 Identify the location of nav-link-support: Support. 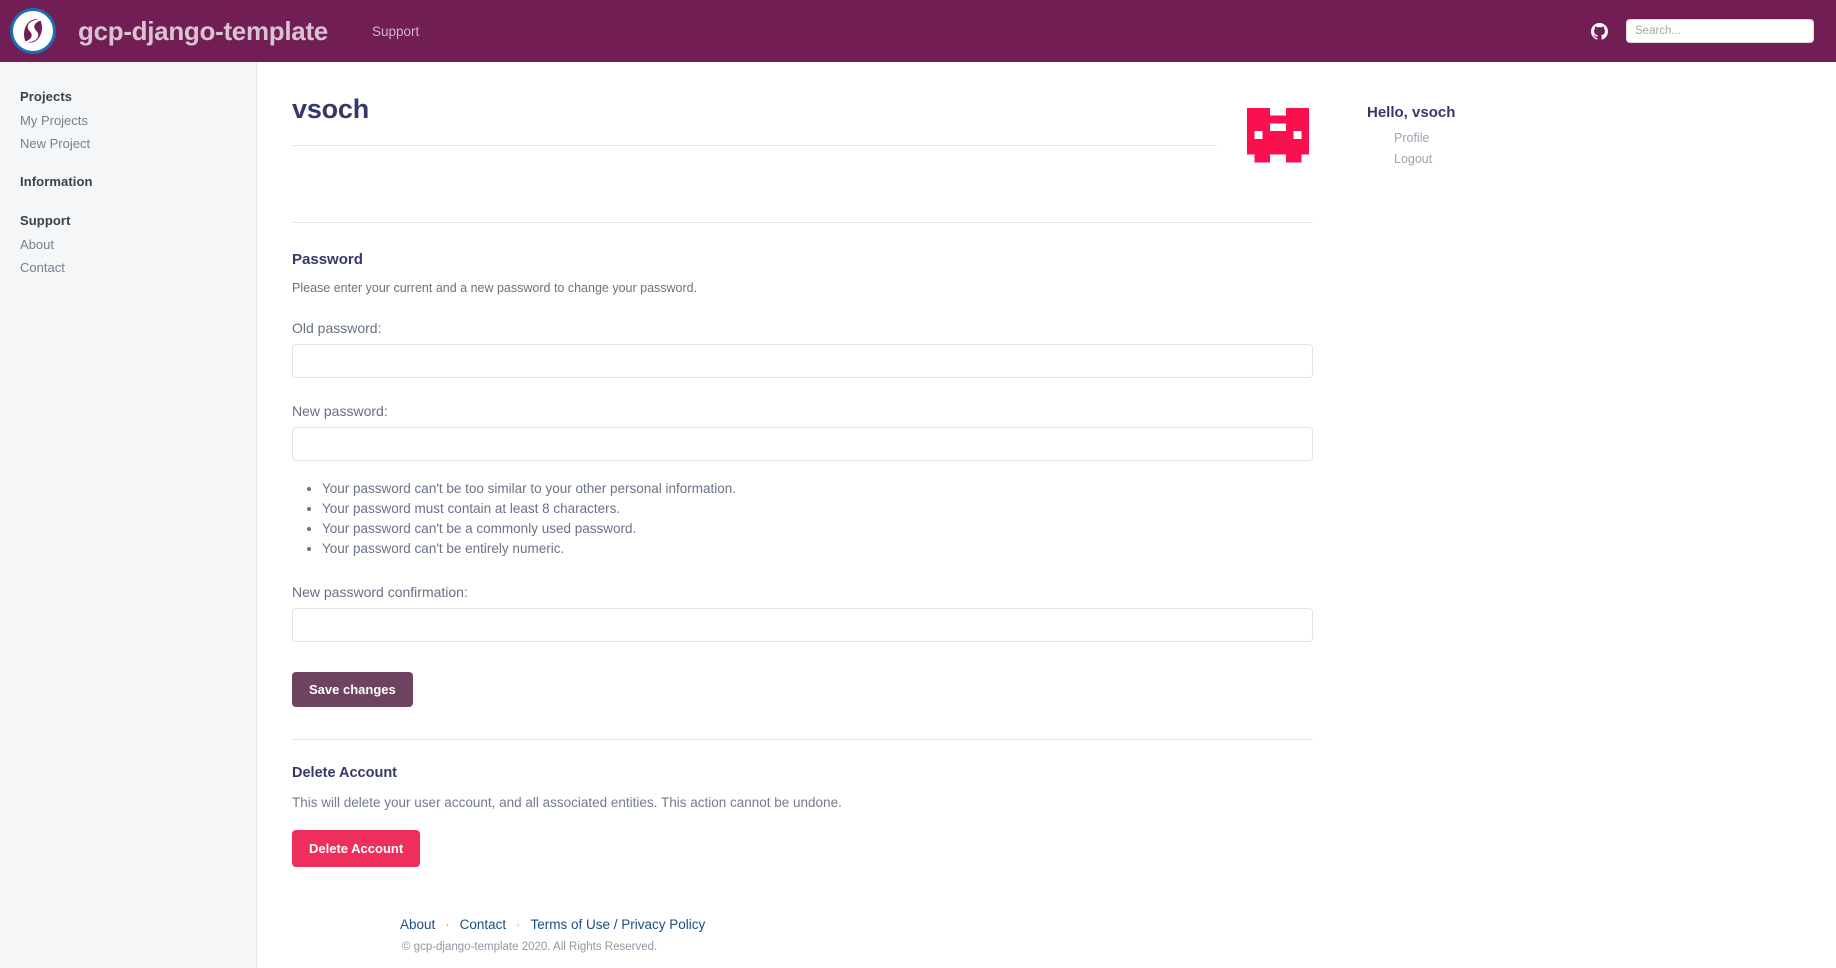
(395, 31).